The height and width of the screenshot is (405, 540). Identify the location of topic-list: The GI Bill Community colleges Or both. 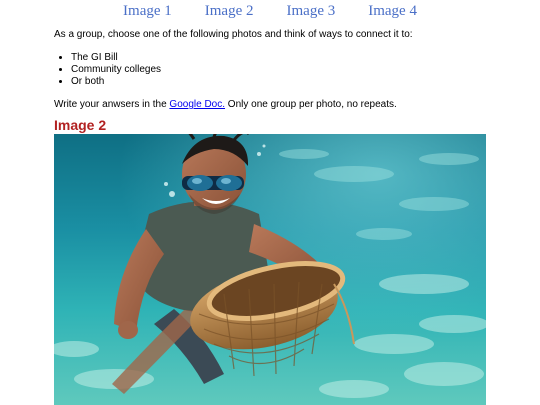
(274, 70).